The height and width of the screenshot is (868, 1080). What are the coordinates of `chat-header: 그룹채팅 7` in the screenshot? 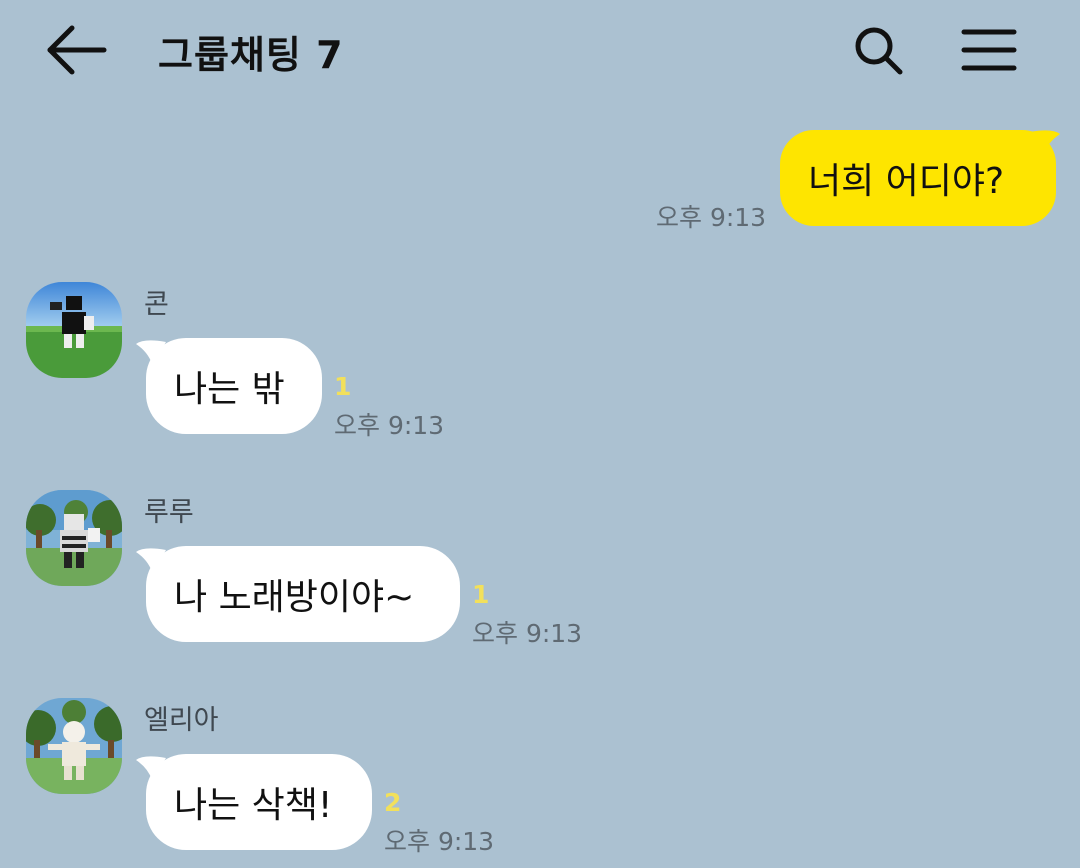 It's located at (540, 50).